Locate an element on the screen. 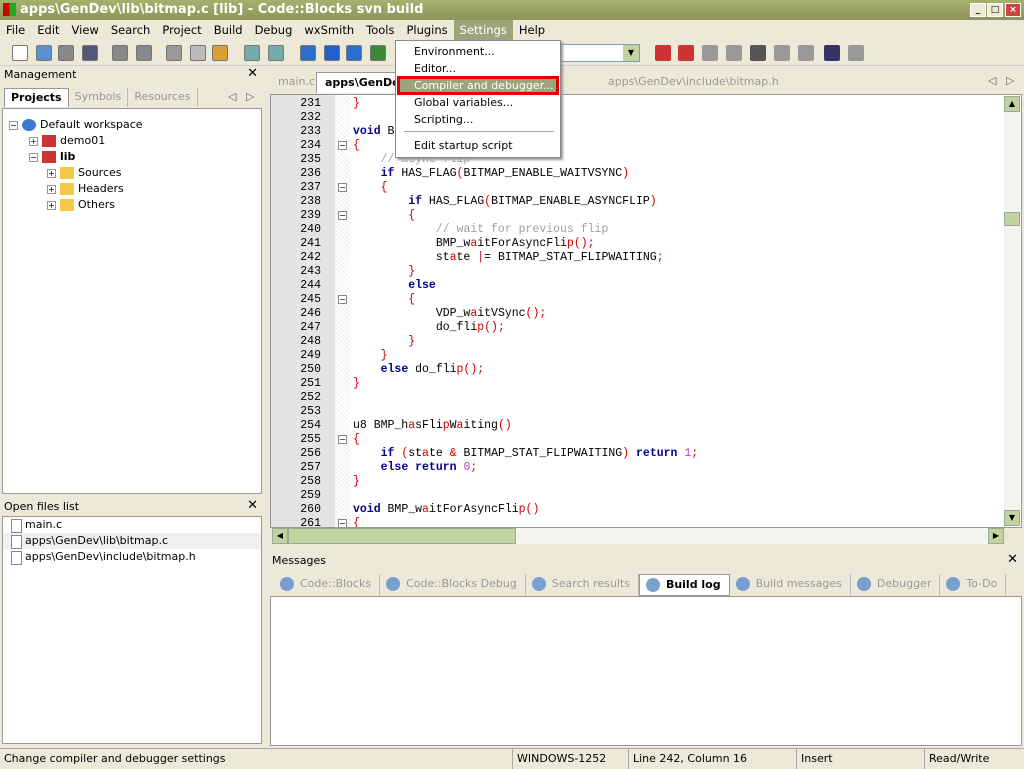 This screenshot has width=1024, height=769. chevron-down-icon: ▼ is located at coordinates (631, 53).